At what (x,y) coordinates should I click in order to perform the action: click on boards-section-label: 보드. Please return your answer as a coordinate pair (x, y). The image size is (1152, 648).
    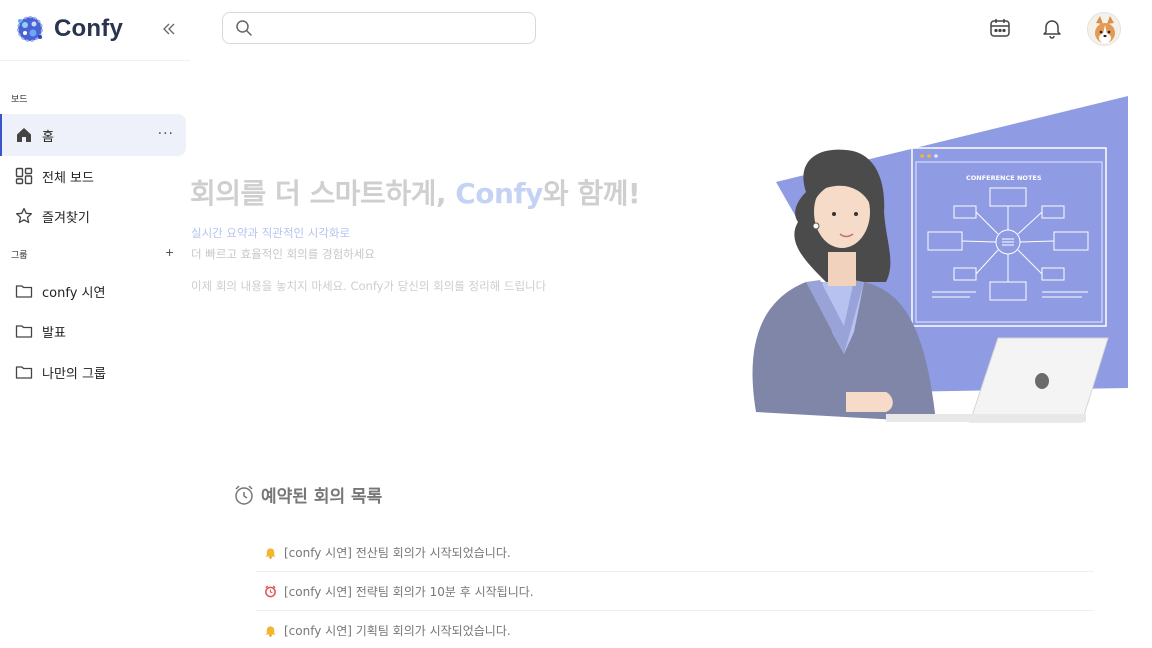
    Looking at the image, I should click on (19, 100).